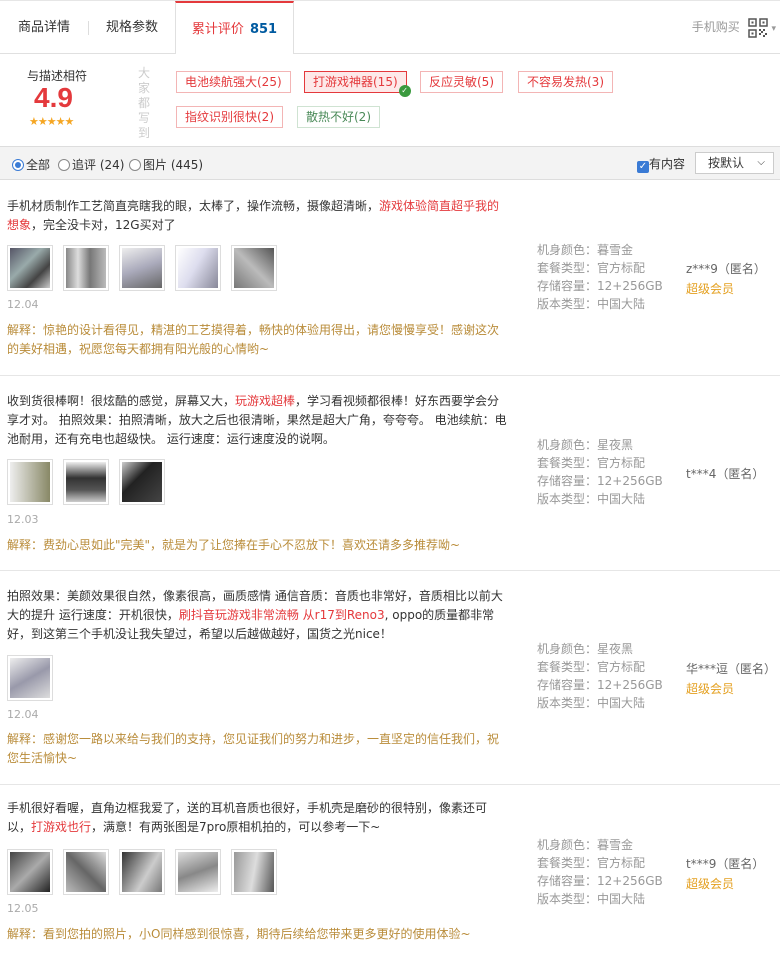 The height and width of the screenshot is (954, 780). What do you see at coordinates (390, 27) in the screenshot?
I see `tab-bar: 商品详情 规格参数 累计评价 851 手机购买 ▾` at bounding box center [390, 27].